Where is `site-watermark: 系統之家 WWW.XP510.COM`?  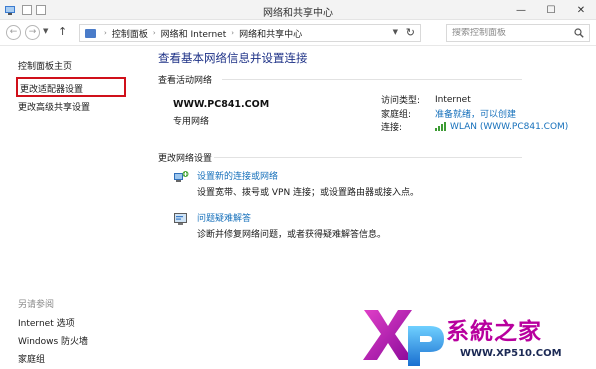
site-watermark: 系統之家 WWW.XP510.COM is located at coordinates (477, 332).